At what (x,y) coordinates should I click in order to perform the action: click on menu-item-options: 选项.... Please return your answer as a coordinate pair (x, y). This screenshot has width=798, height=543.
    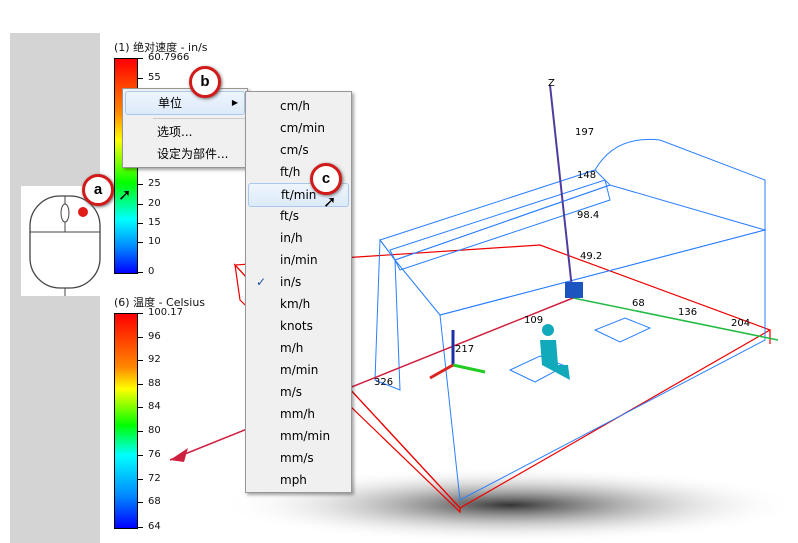
    Looking at the image, I should click on (185, 132).